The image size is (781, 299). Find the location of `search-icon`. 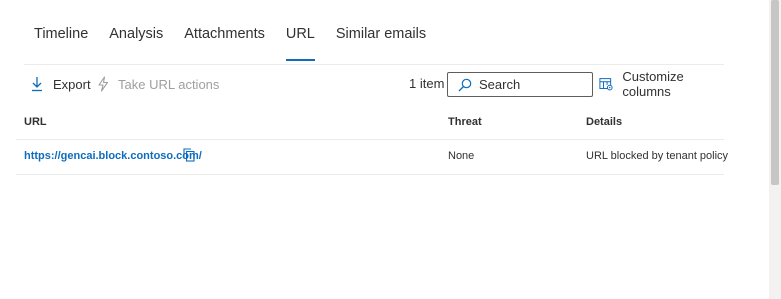

search-icon is located at coordinates (465, 84).